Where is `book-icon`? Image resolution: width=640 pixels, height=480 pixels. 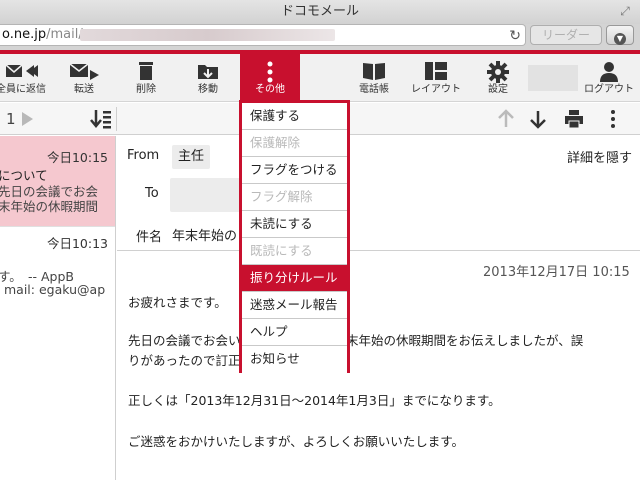 book-icon is located at coordinates (374, 69).